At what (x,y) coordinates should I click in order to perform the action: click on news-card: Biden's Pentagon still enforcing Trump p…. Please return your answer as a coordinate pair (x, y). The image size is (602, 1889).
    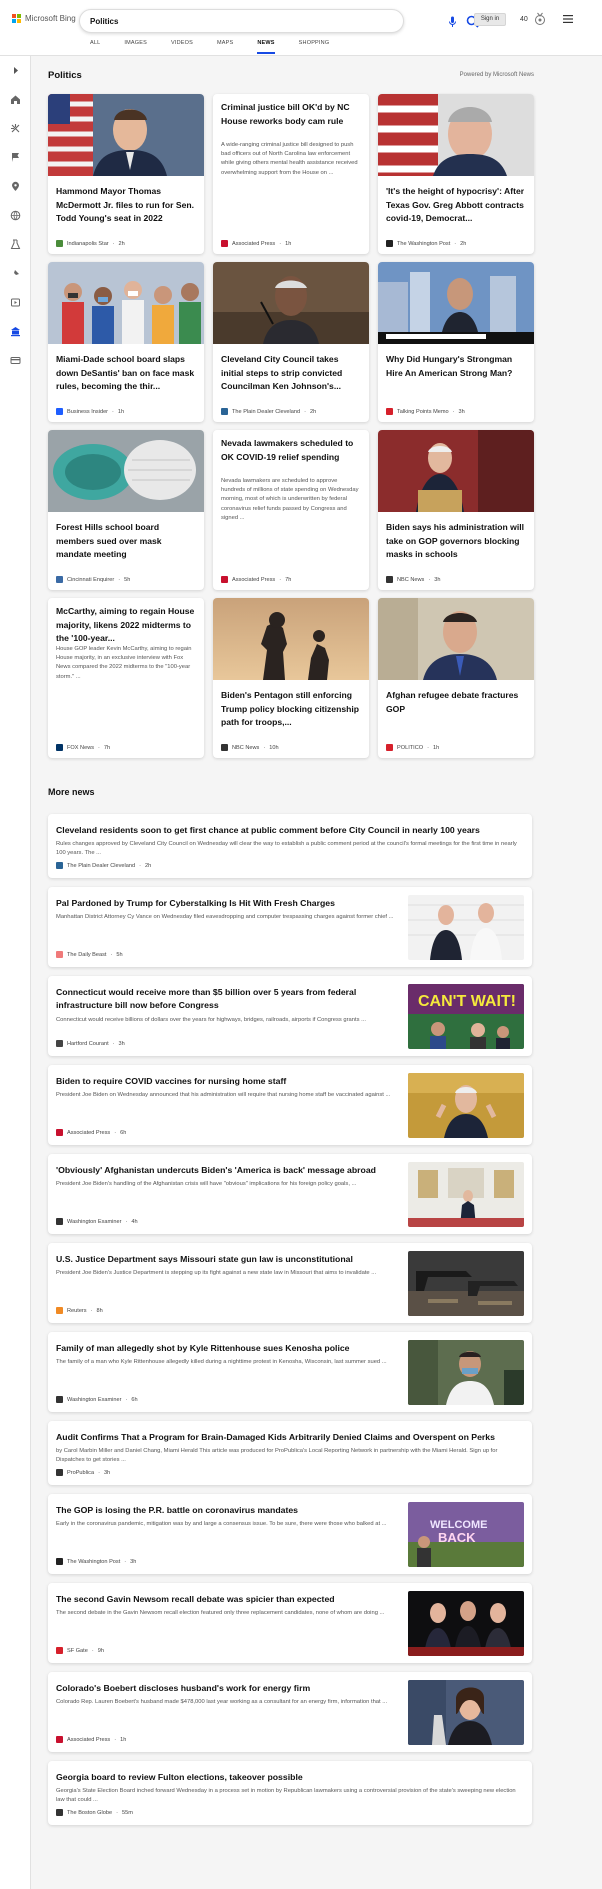
    Looking at the image, I should click on (291, 678).